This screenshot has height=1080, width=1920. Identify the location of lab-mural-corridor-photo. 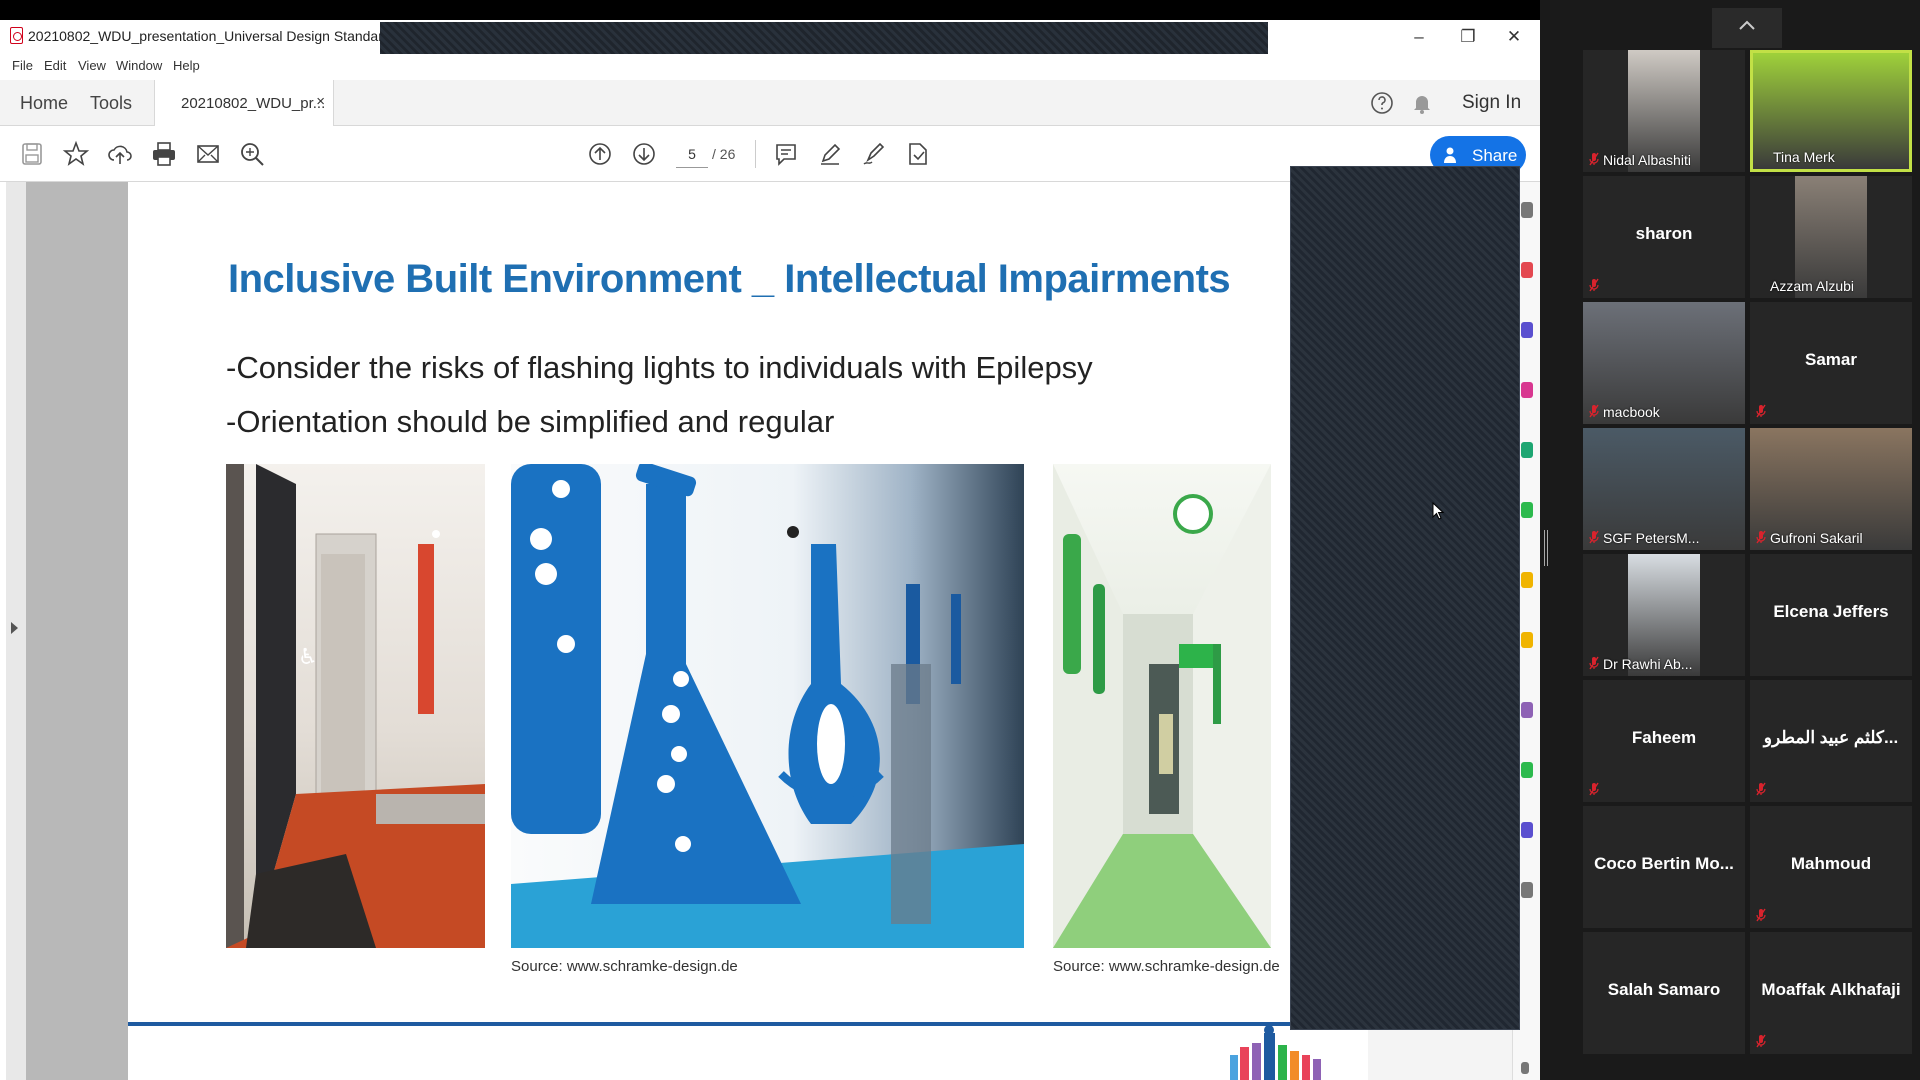
(767, 706).